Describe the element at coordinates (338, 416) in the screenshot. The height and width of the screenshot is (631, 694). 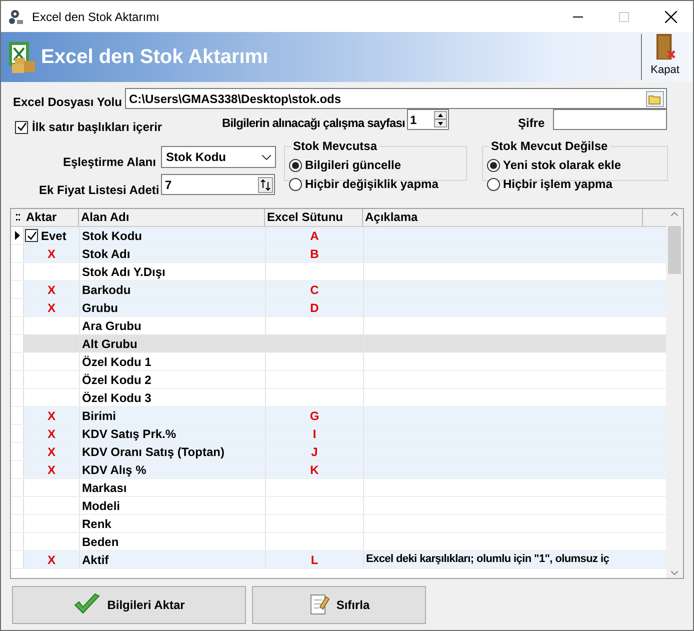
I see `table-row: X Birimi G` at that location.